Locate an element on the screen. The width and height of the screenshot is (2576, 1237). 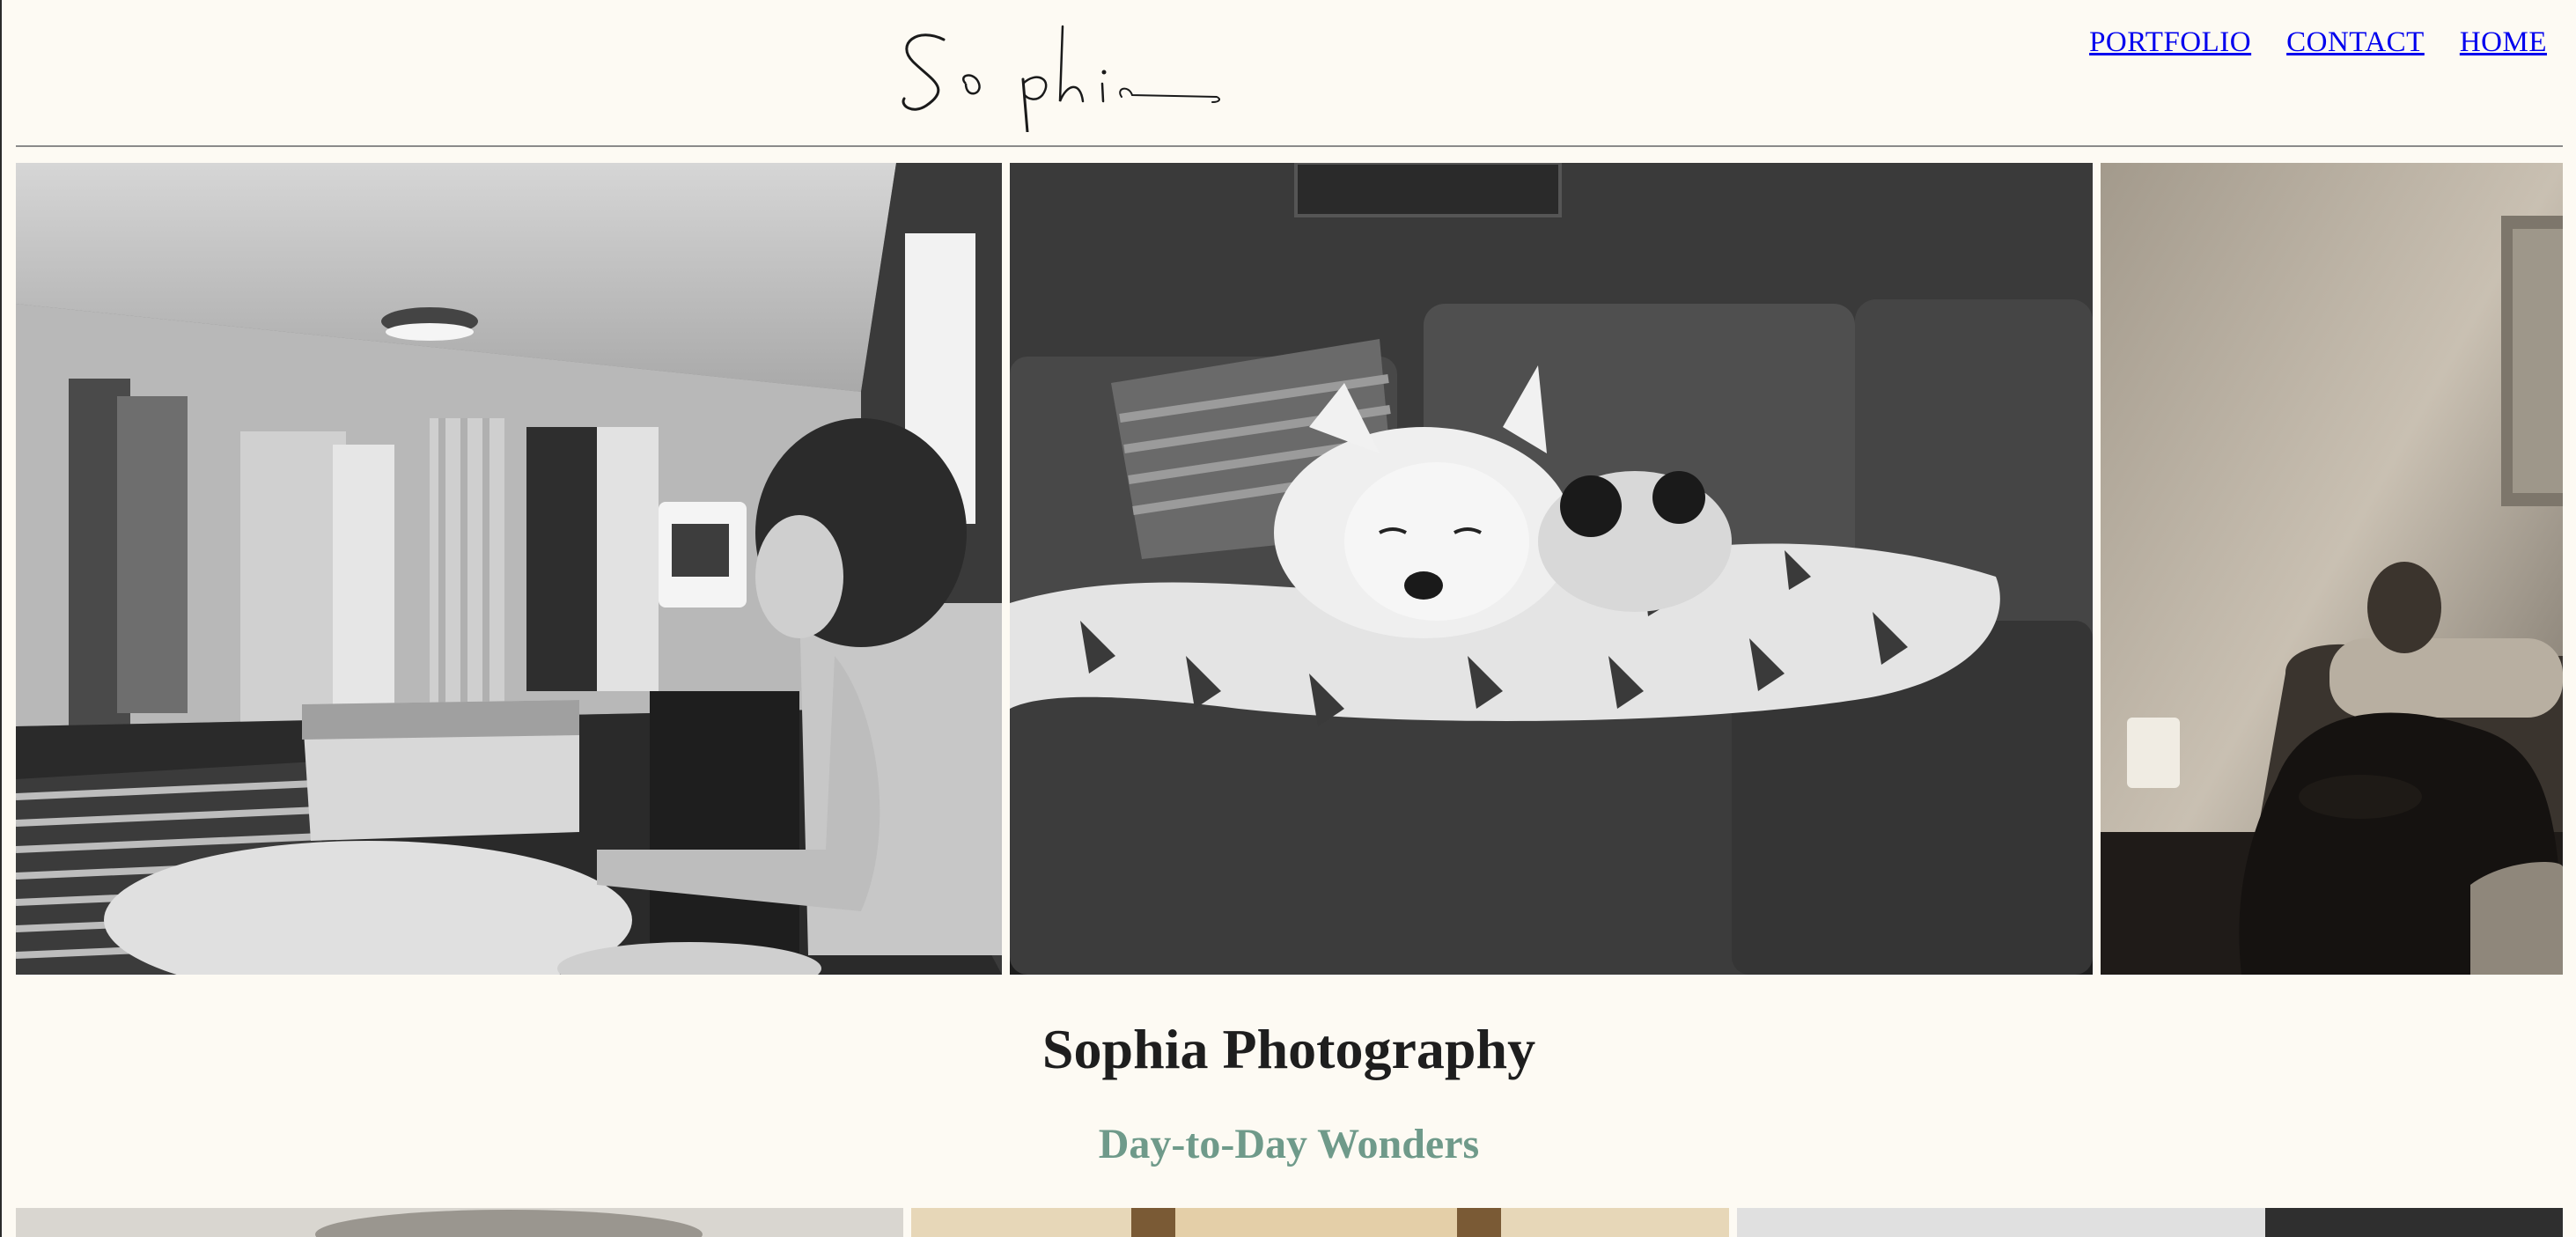
sophia-signature-logo is located at coordinates (1058, 76).